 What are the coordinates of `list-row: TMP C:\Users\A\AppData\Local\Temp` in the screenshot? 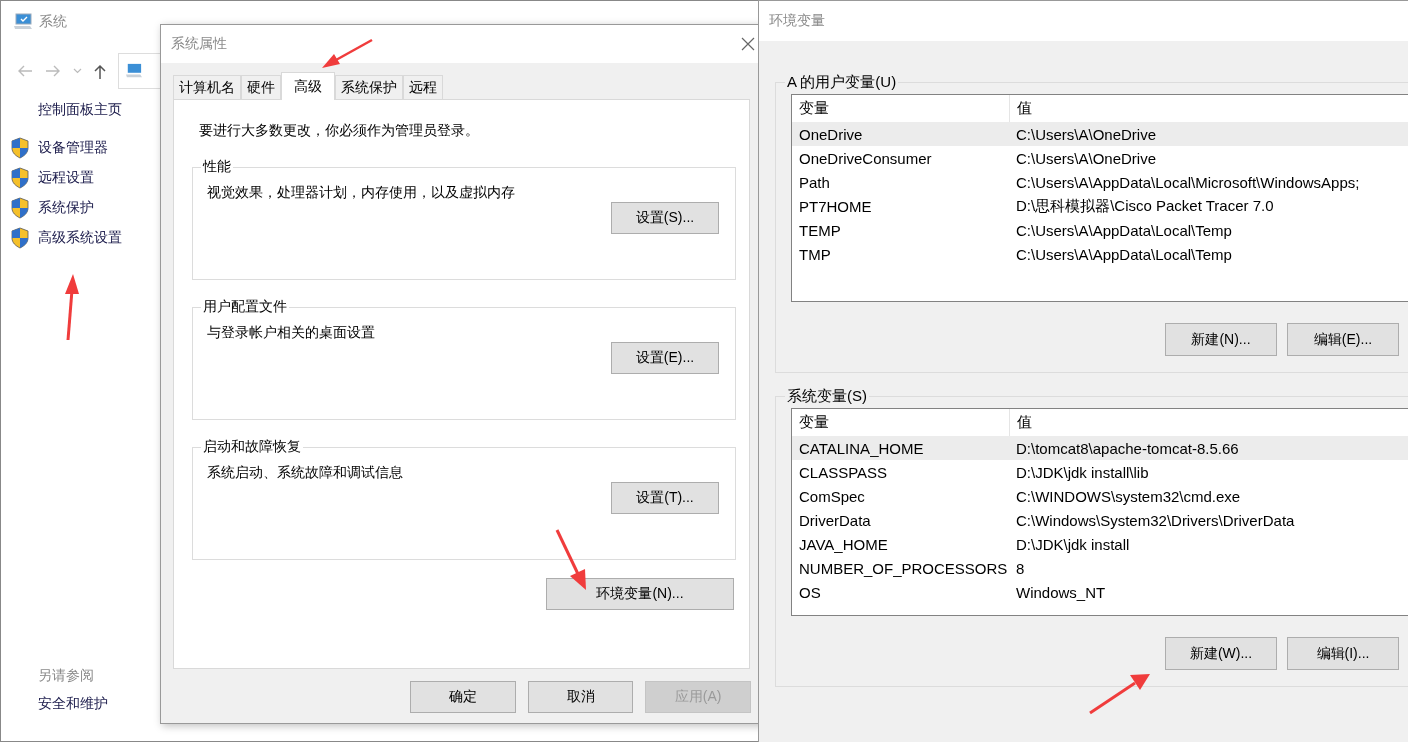 It's located at (1100, 254).